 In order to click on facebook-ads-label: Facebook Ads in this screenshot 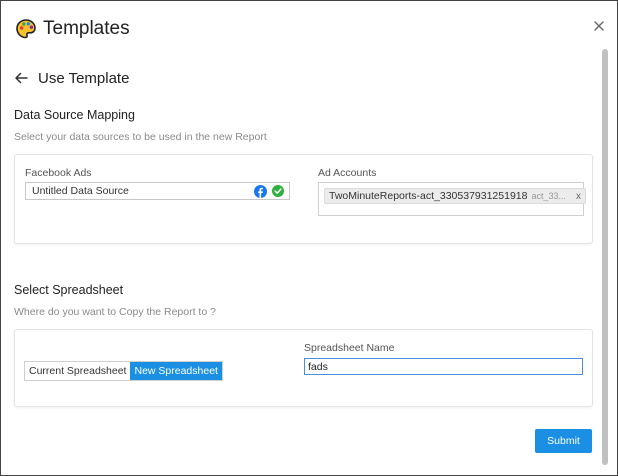, I will do `click(58, 173)`.